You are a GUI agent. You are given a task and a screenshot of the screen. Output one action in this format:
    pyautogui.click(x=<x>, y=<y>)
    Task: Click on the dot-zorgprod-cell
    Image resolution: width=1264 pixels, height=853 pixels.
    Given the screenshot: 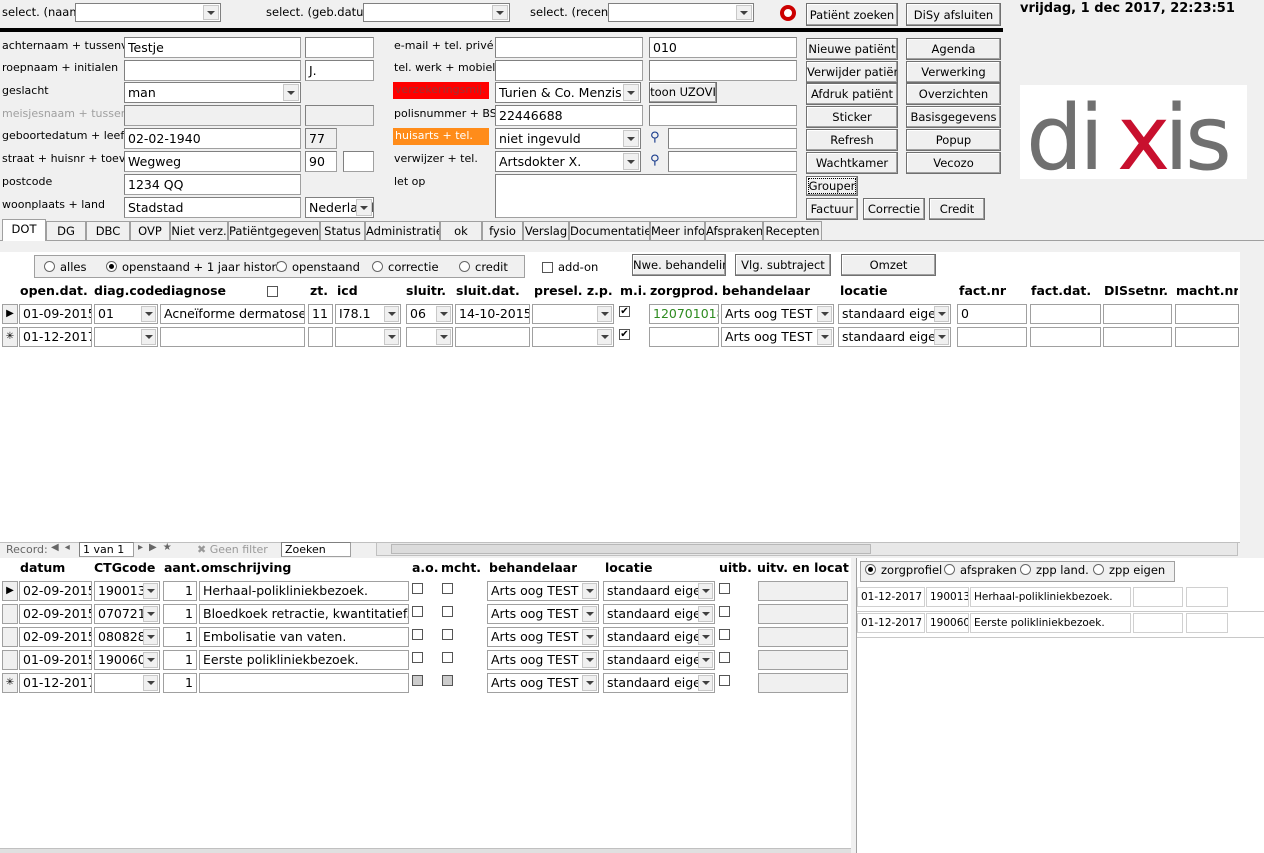 What is the action you would take?
    pyautogui.click(x=684, y=337)
    